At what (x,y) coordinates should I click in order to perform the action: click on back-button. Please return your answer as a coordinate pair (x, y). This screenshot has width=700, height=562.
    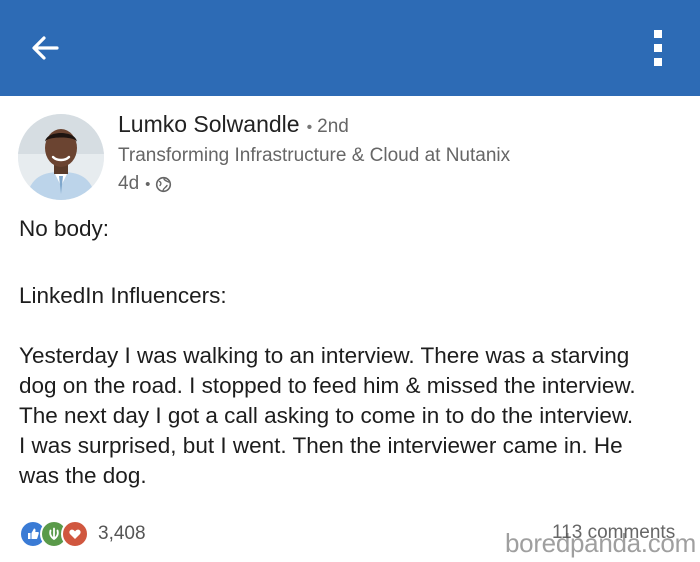
    Looking at the image, I should click on (45, 48).